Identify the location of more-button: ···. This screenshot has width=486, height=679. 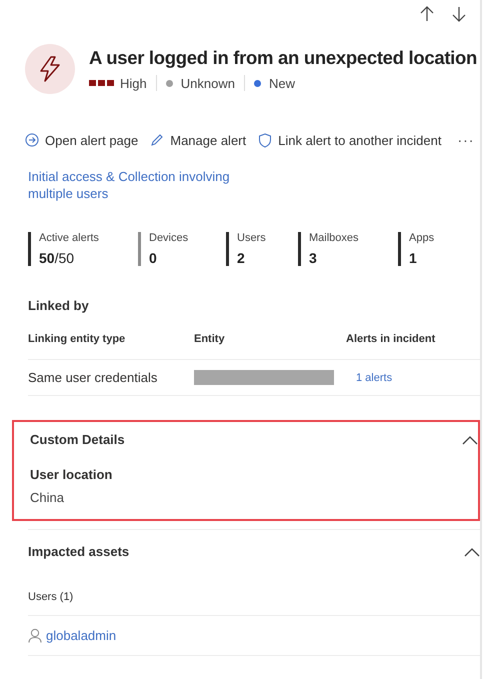
(465, 140).